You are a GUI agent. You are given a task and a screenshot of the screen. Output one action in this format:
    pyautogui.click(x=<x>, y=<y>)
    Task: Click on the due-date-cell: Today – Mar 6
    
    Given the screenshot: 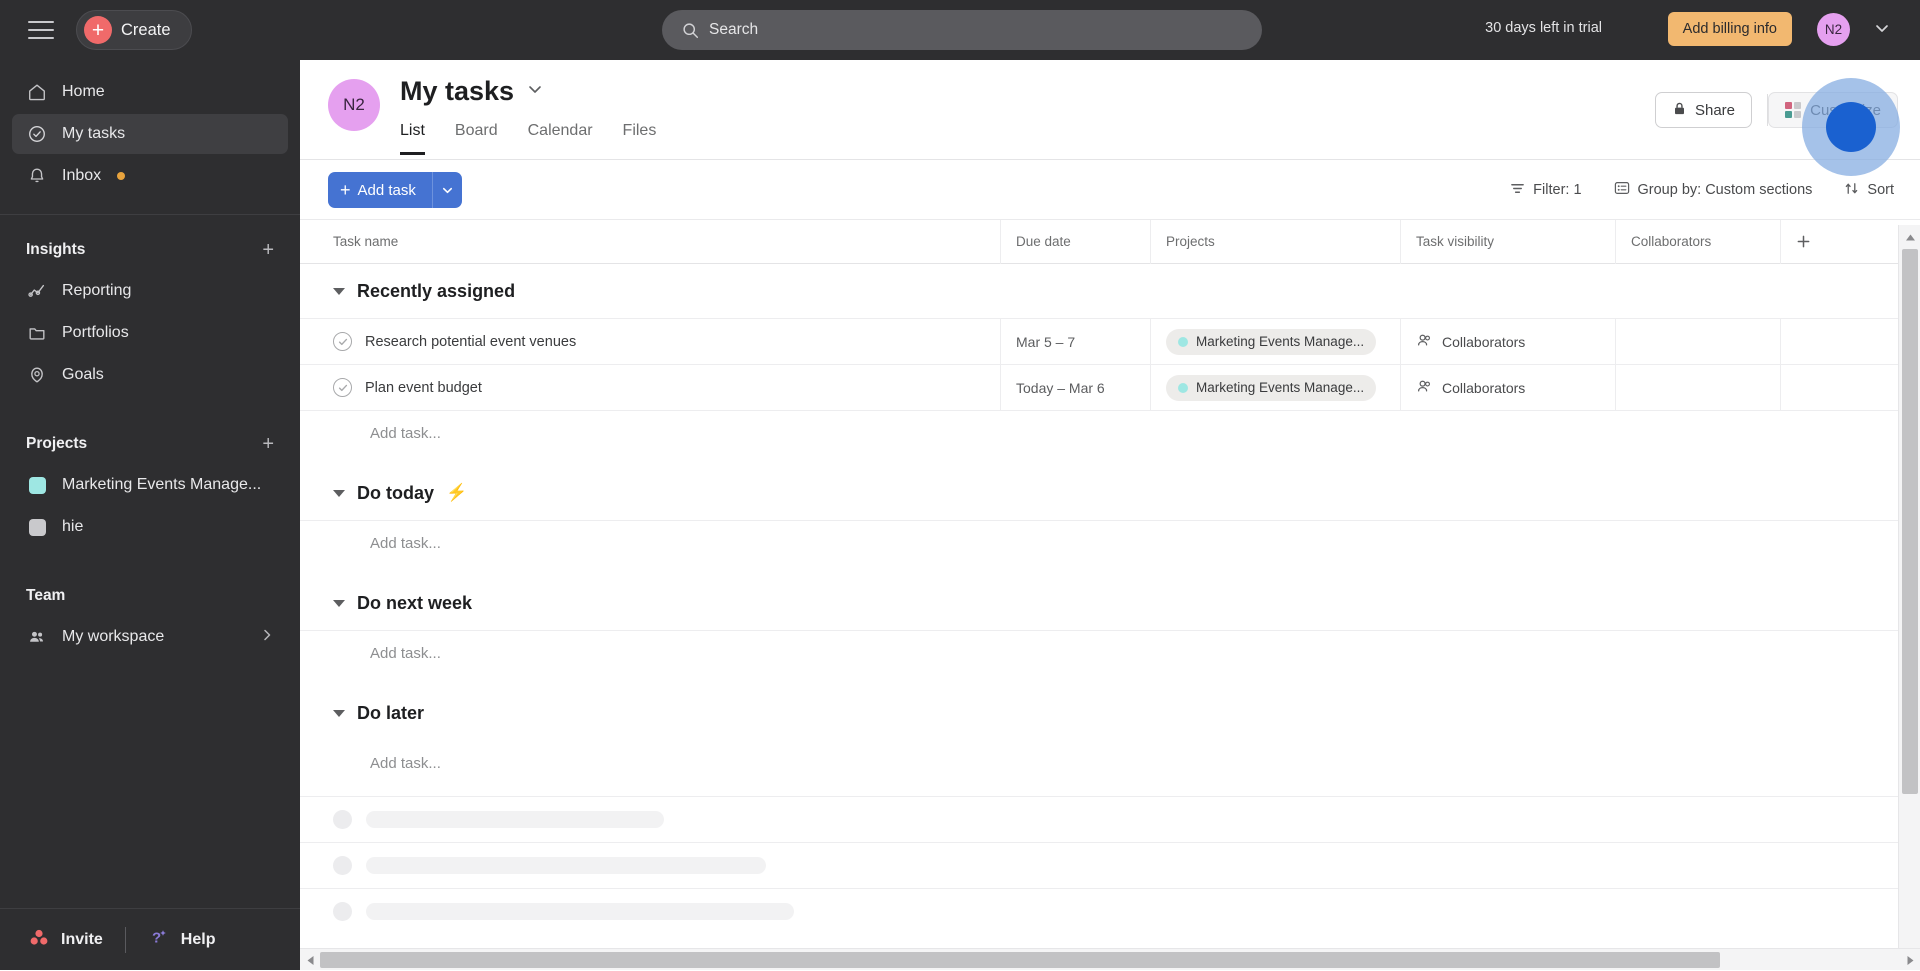 What is the action you would take?
    pyautogui.click(x=1075, y=387)
    